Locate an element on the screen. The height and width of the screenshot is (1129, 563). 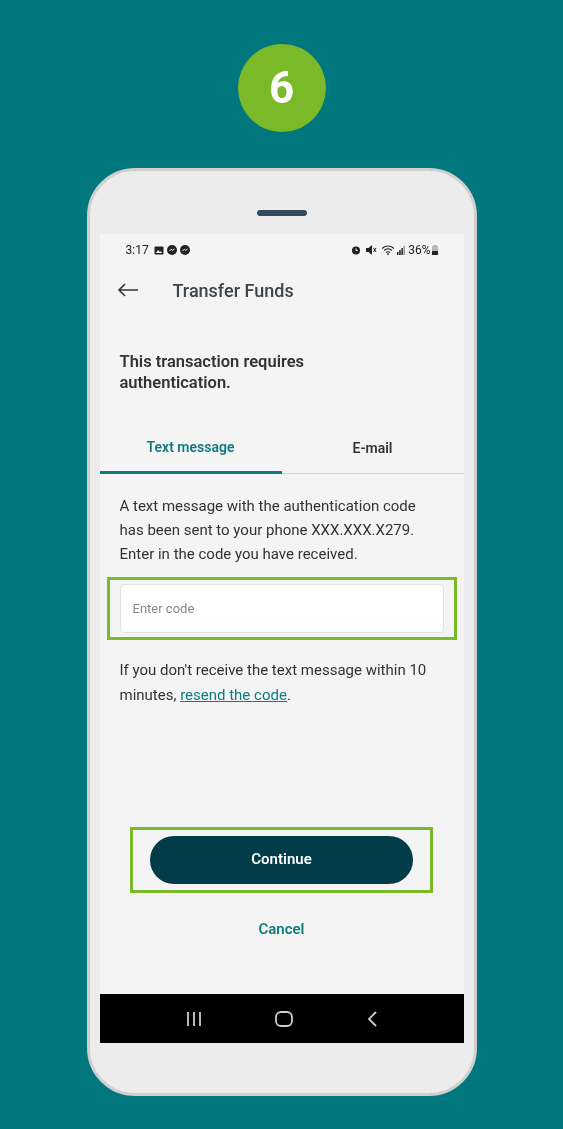
tab: E-mail is located at coordinates (372, 449).